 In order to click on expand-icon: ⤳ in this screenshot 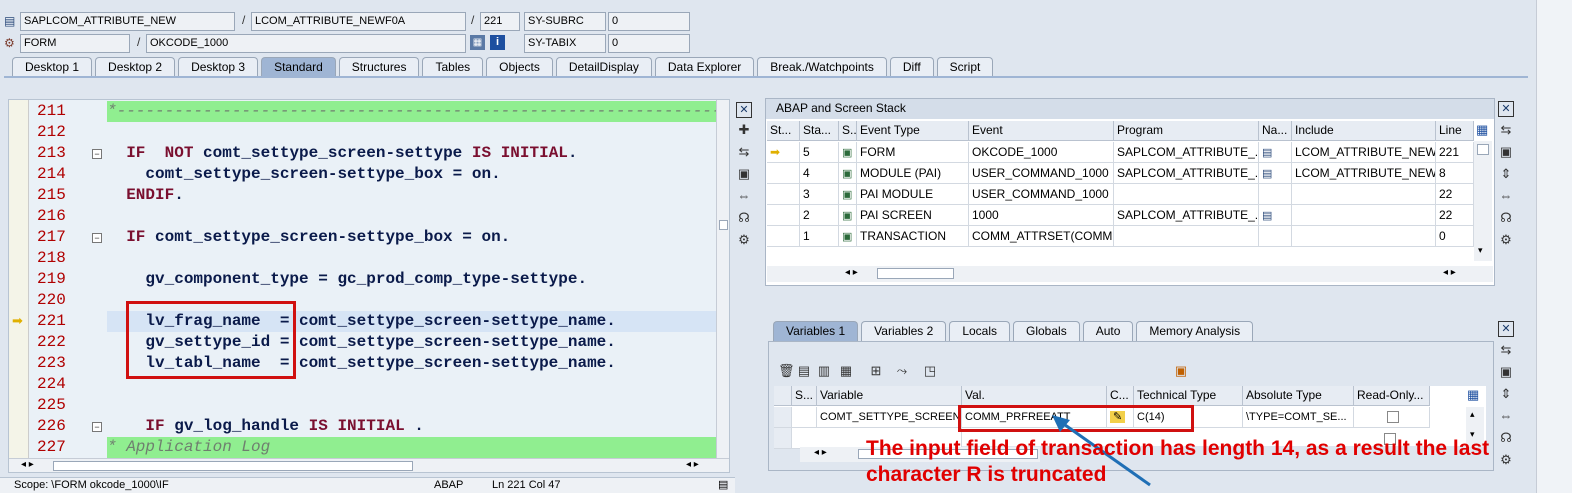, I will do `click(902, 371)`.